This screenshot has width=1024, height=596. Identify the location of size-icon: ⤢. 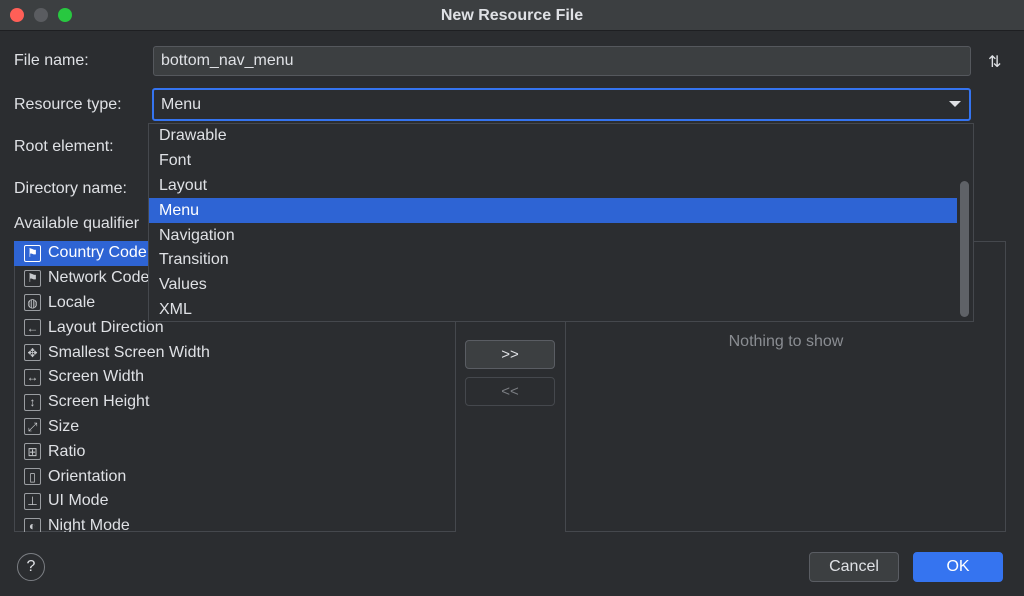
(32, 427).